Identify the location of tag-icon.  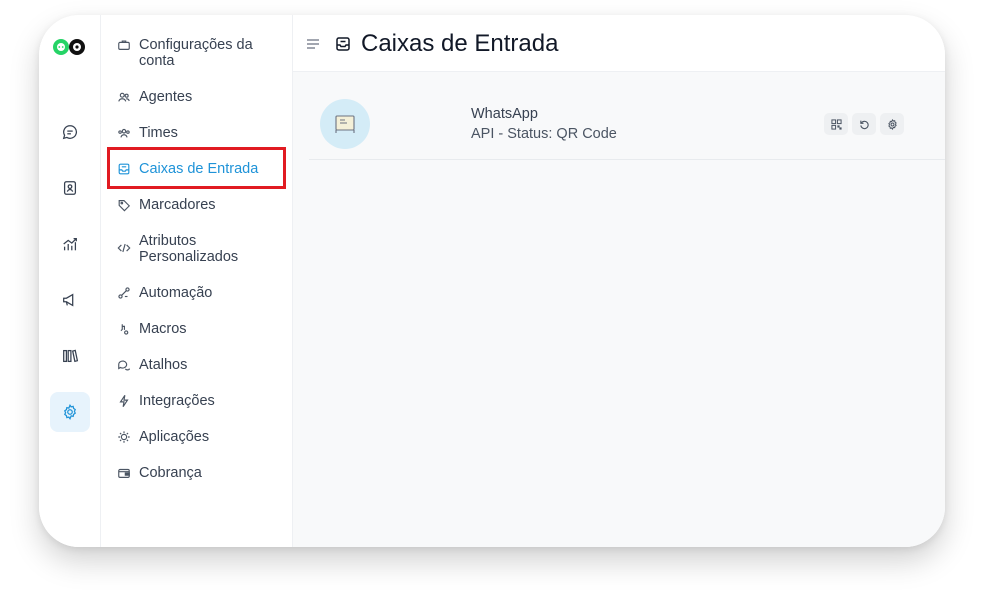
(124, 206).